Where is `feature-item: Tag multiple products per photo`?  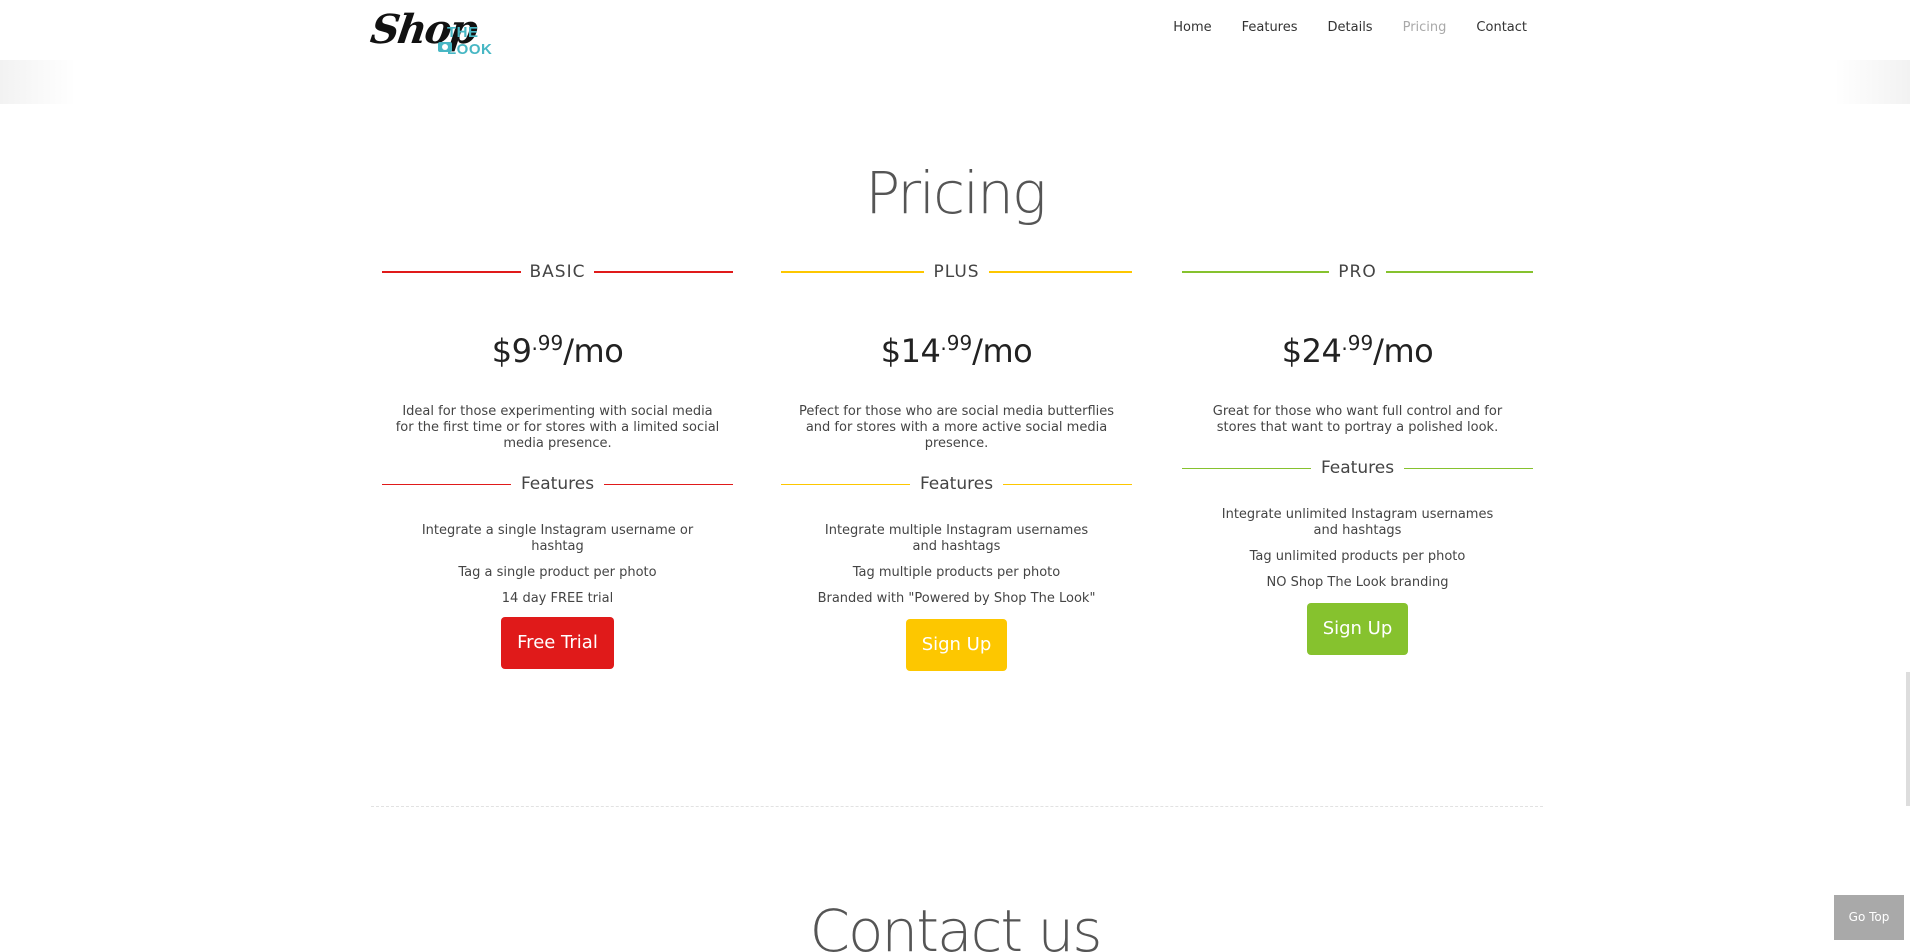 feature-item: Tag multiple products per photo is located at coordinates (956, 572).